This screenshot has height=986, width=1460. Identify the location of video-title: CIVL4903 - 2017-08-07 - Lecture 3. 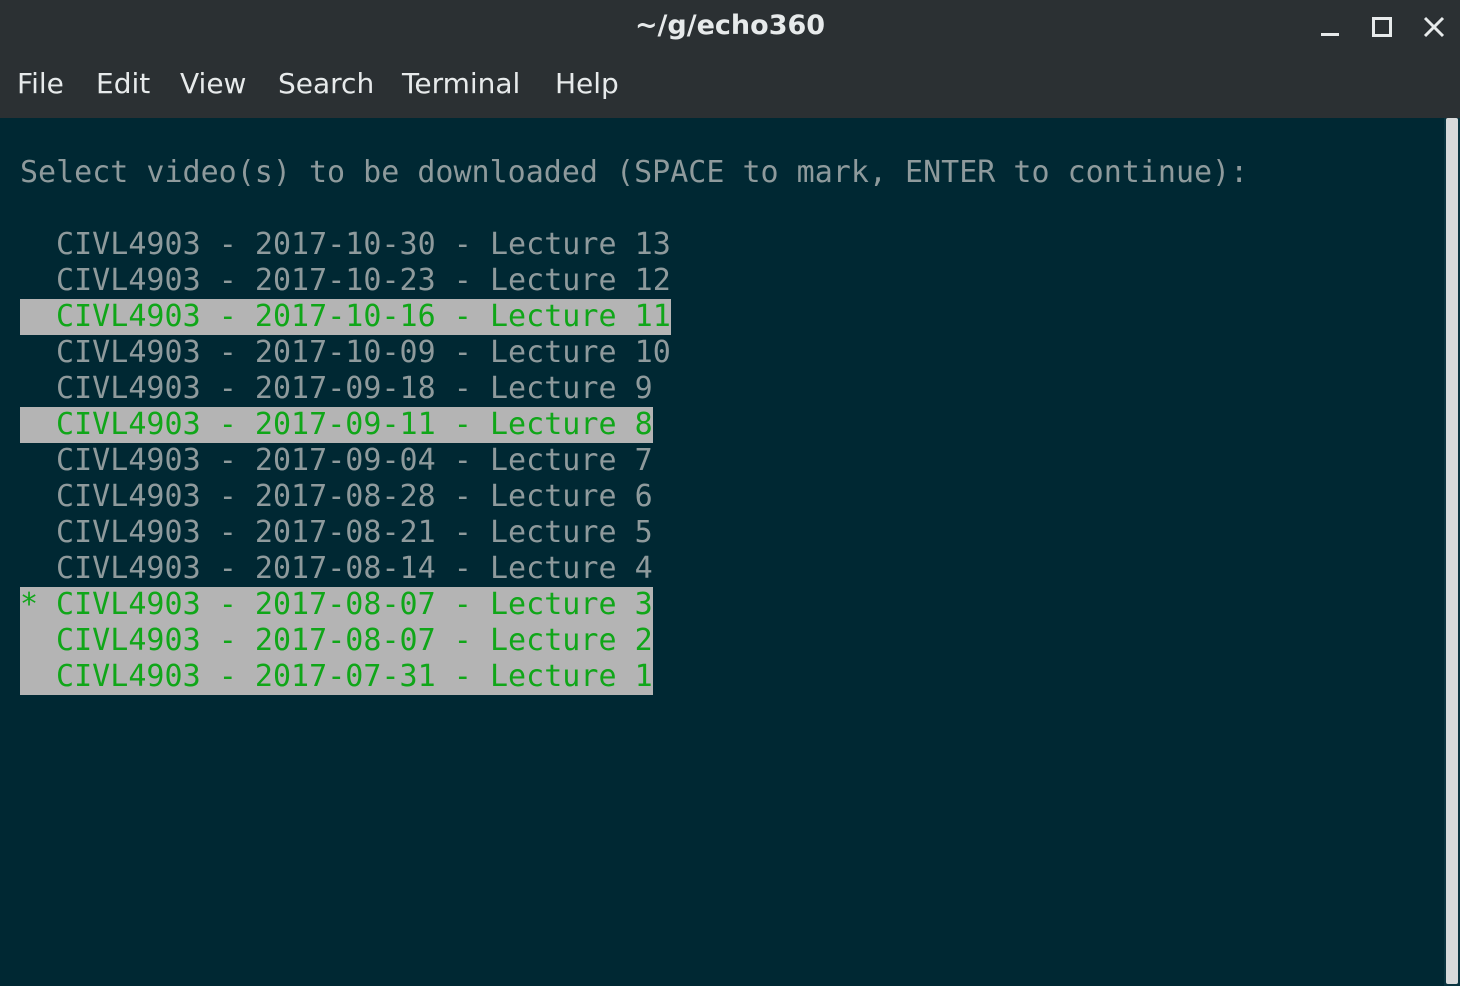
(354, 604).